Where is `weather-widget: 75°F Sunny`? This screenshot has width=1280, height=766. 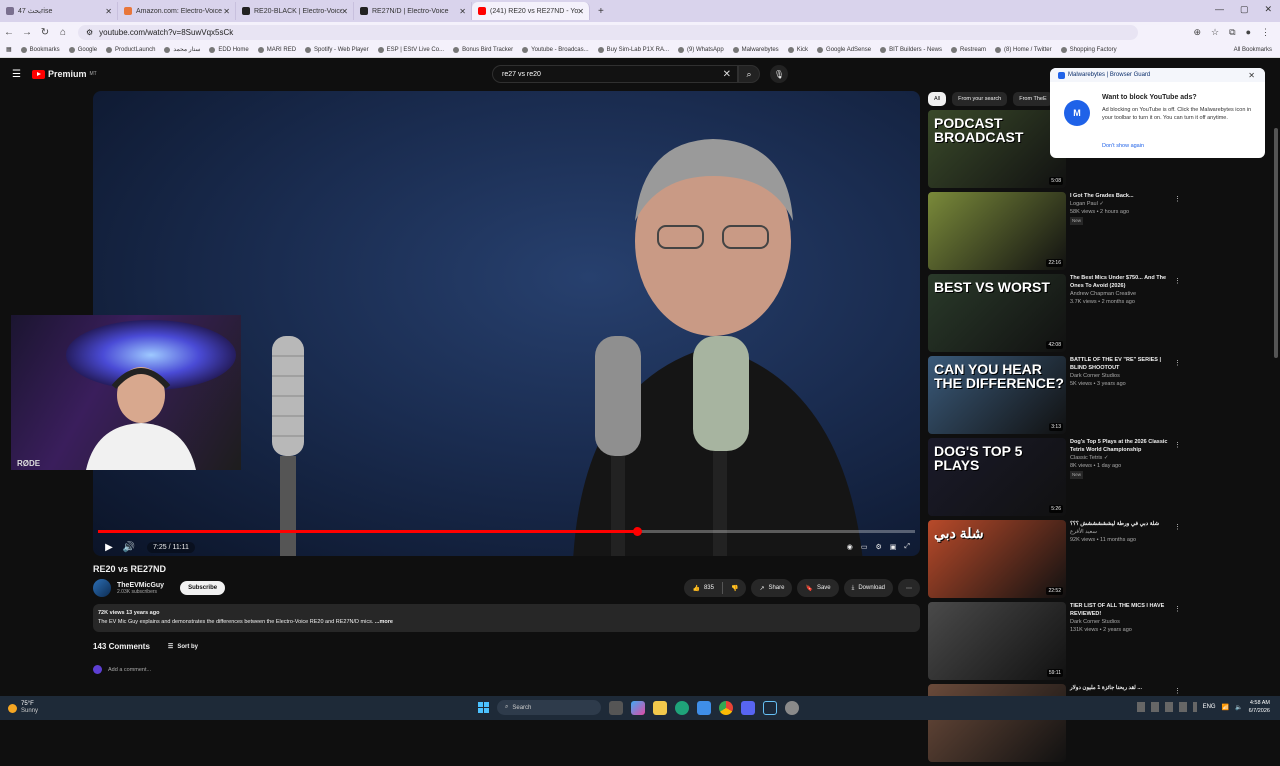
weather-widget: 75°F Sunny is located at coordinates (23, 708).